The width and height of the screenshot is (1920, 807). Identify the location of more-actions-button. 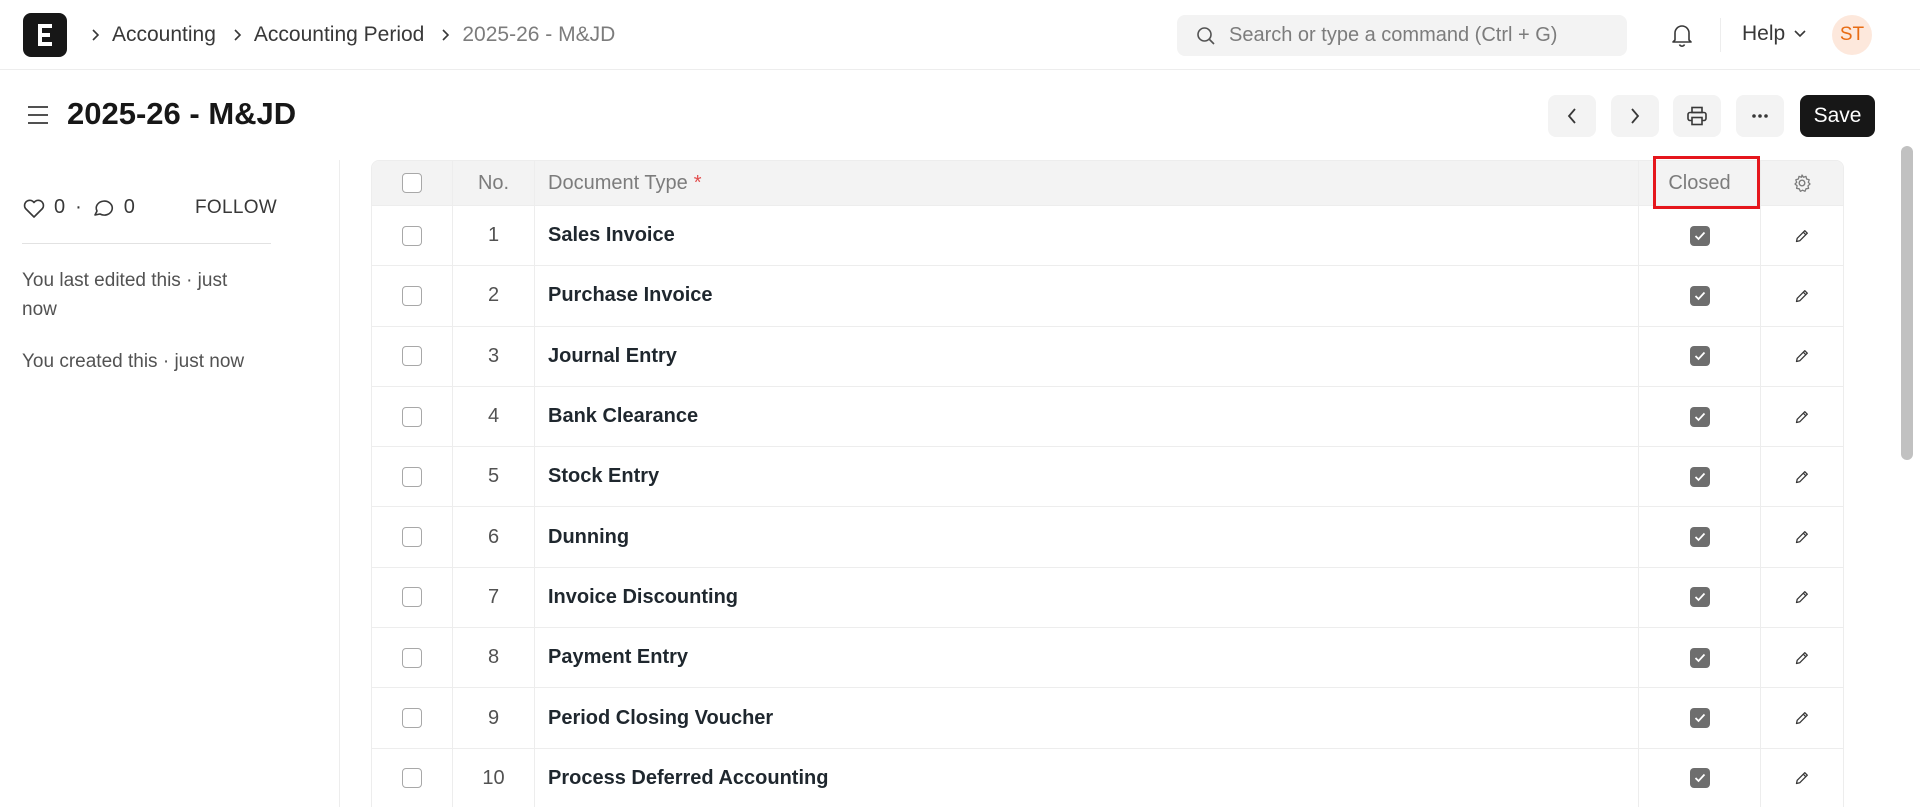
(1760, 116).